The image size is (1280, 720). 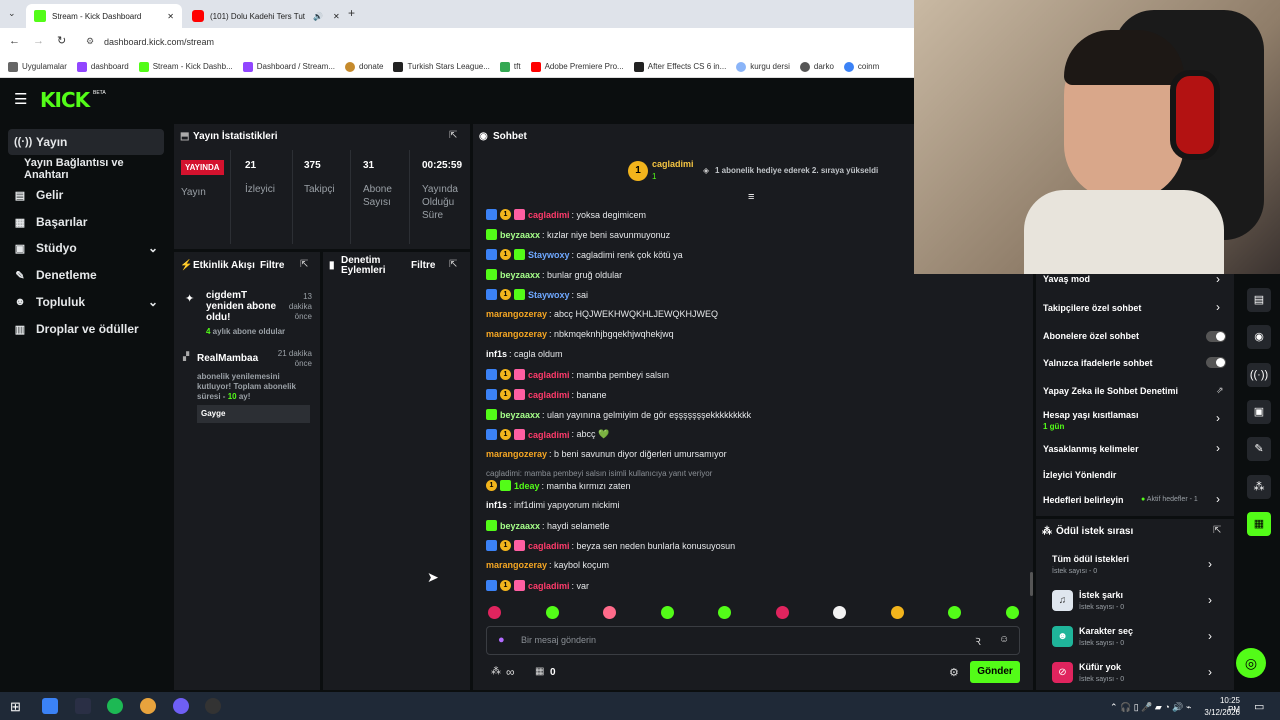 I want to click on bookmark-dashboard: dashboard, so click(x=102, y=66).